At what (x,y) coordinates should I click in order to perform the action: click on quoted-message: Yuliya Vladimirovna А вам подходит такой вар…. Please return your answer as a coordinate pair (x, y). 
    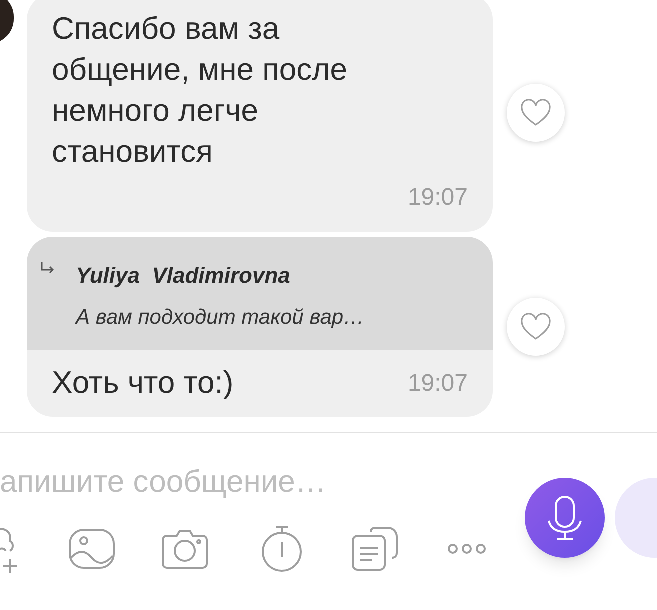
    Looking at the image, I should click on (260, 293).